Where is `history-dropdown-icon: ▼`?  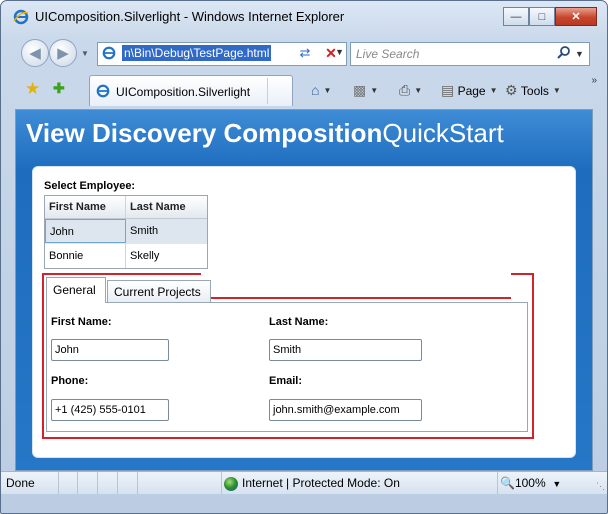 history-dropdown-icon: ▼ is located at coordinates (85, 53).